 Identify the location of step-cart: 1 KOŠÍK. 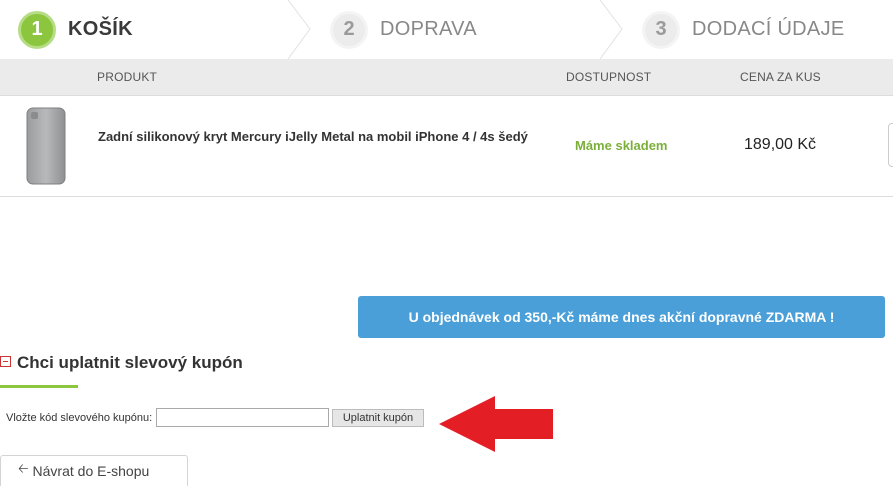
(75, 29).